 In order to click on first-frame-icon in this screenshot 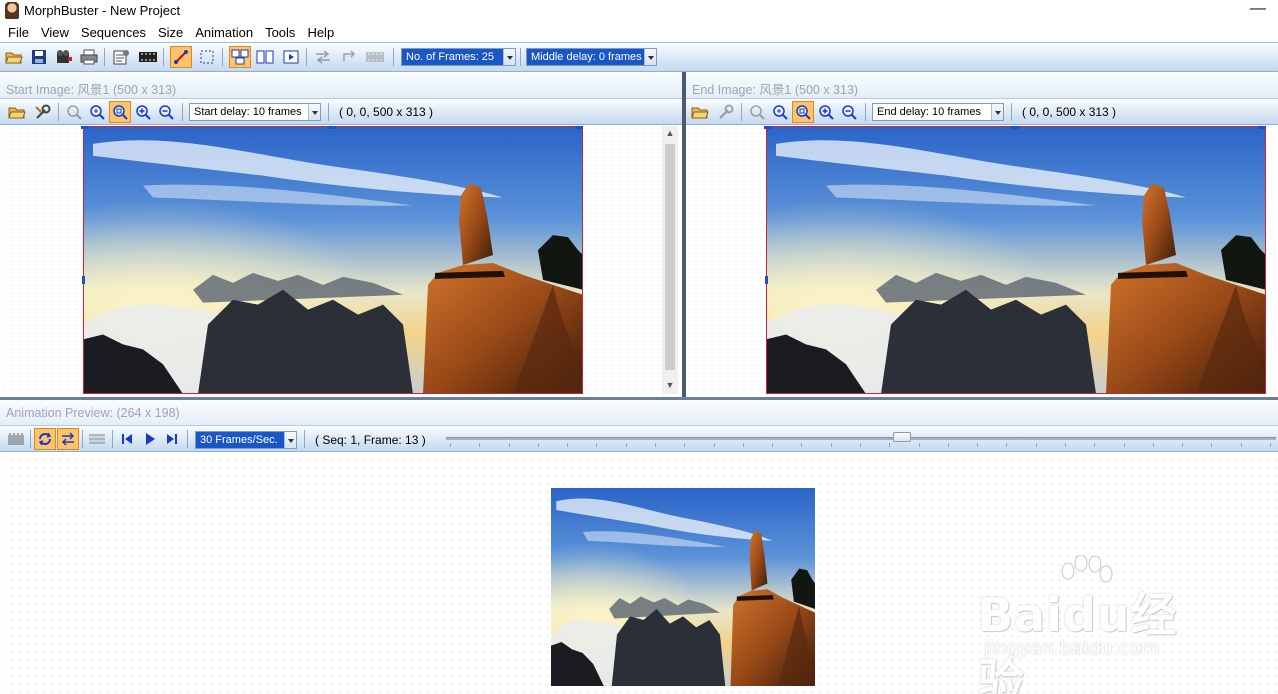, I will do `click(127, 439)`.